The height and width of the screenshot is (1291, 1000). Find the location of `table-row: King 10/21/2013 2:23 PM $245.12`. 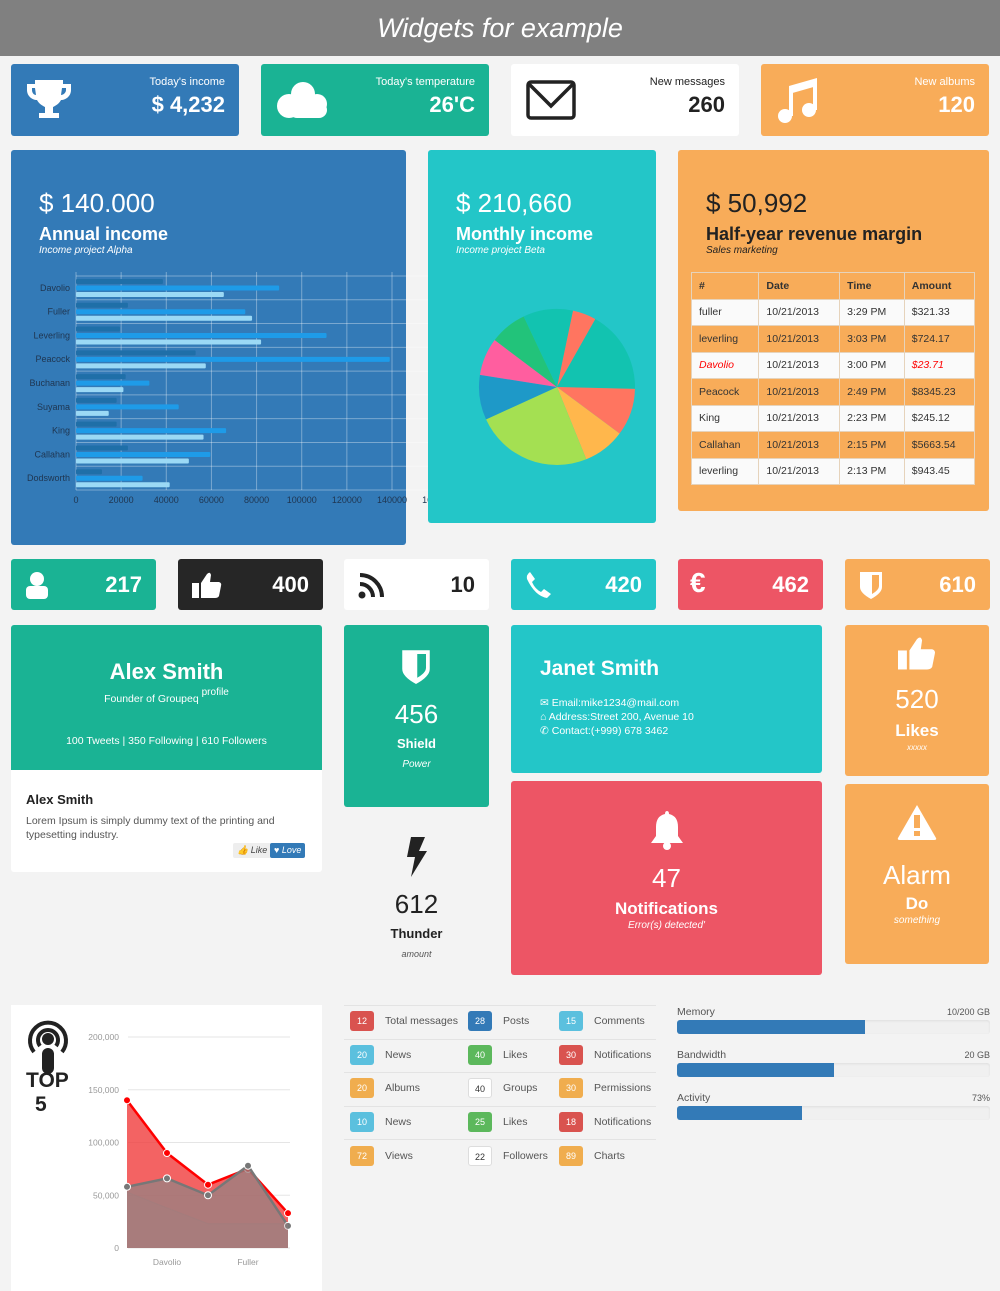

table-row: King 10/21/2013 2:23 PM $245.12 is located at coordinates (833, 418).